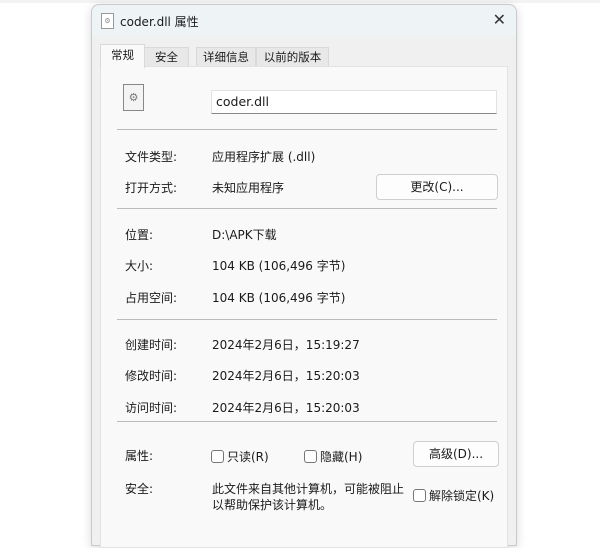  I want to click on hidden-label: 隐藏(H), so click(341, 457).